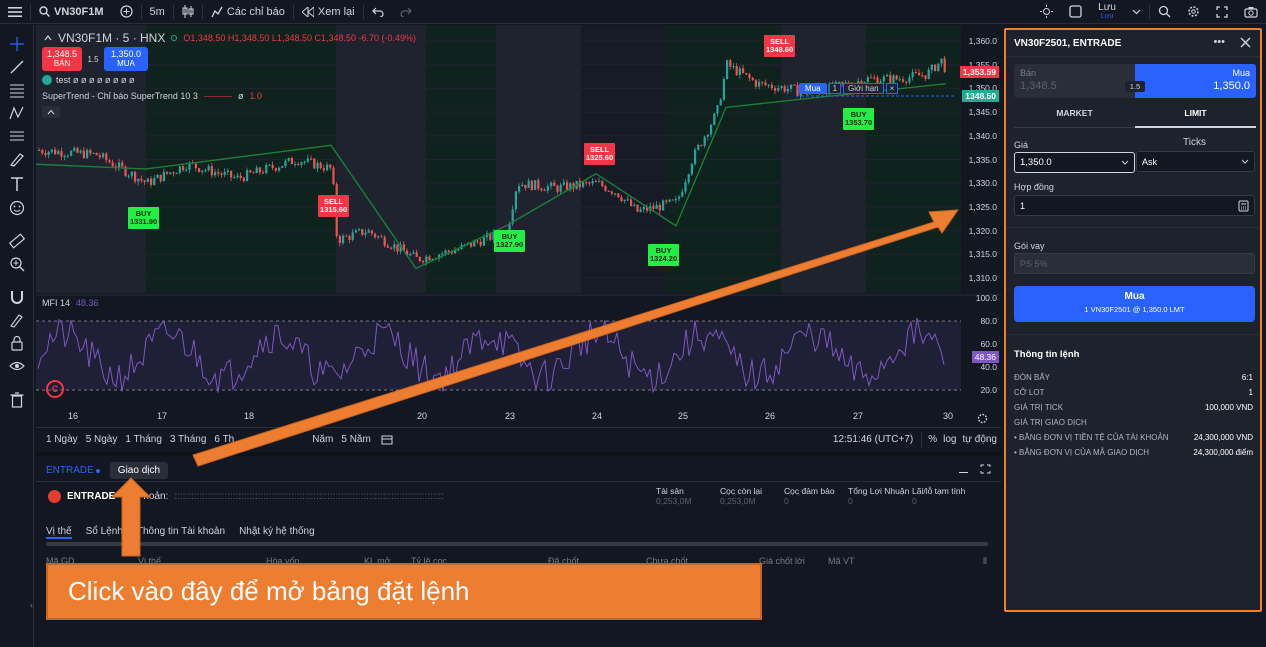 This screenshot has width=1266, height=647. What do you see at coordinates (17, 208) in the screenshot?
I see `emoji-tool` at bounding box center [17, 208].